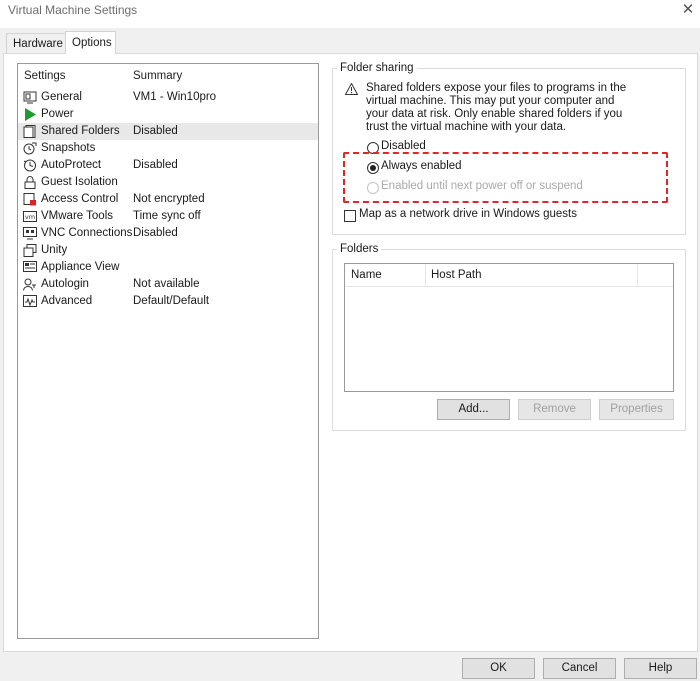 Image resolution: width=700 pixels, height=681 pixels. I want to click on settings-row-vmware-tools: vm VMware Tools Time sync off, so click(168, 216).